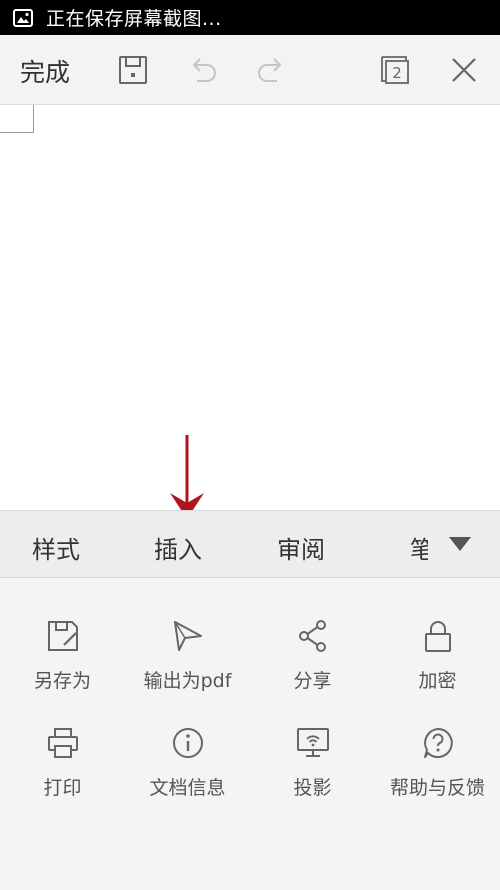 This screenshot has width=500, height=890. Describe the element at coordinates (438, 743) in the screenshot. I see `help-icon` at that location.